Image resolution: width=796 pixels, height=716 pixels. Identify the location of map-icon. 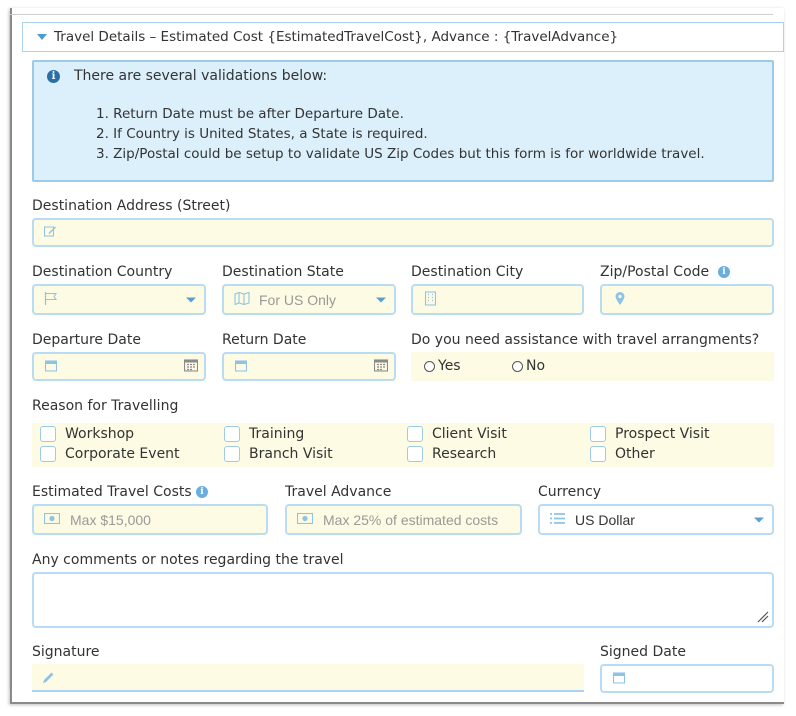
(242, 299).